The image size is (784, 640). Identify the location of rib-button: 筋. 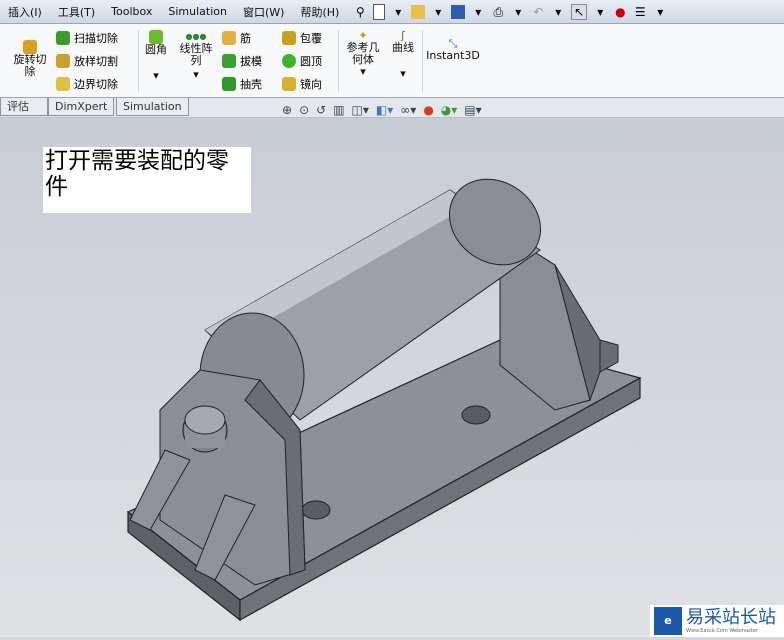
(236, 38).